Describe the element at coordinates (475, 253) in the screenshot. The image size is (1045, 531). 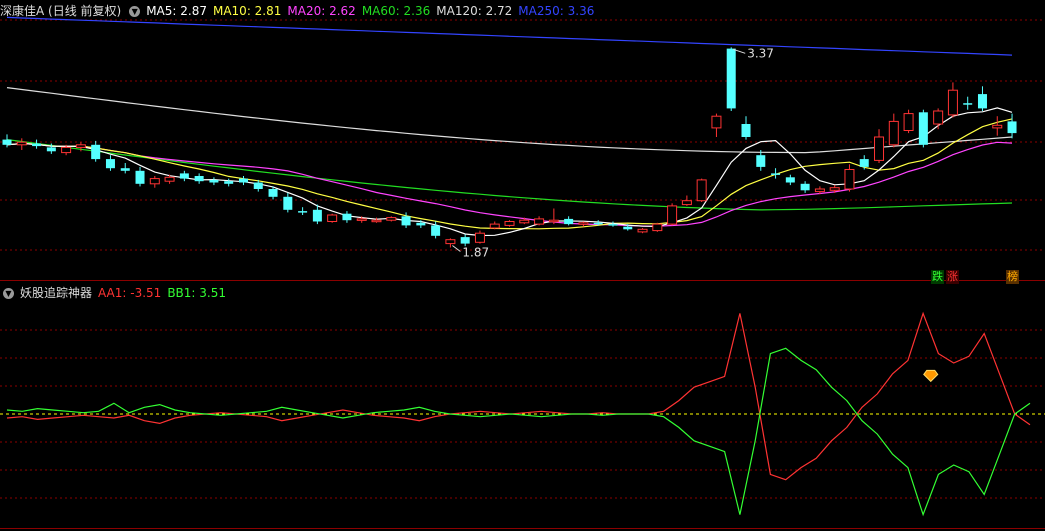
I see `low-price-label: 1.87` at that location.